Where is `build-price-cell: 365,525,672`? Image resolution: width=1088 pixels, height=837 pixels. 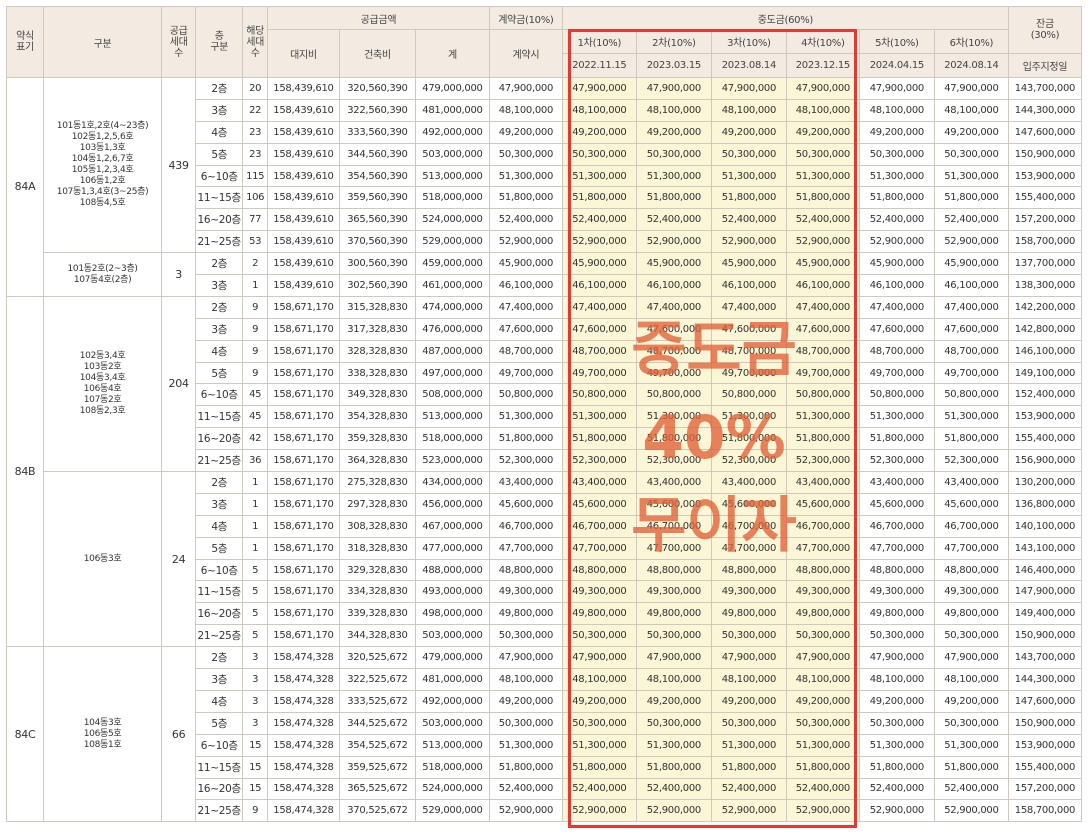
build-price-cell: 365,525,672 is located at coordinates (377, 789).